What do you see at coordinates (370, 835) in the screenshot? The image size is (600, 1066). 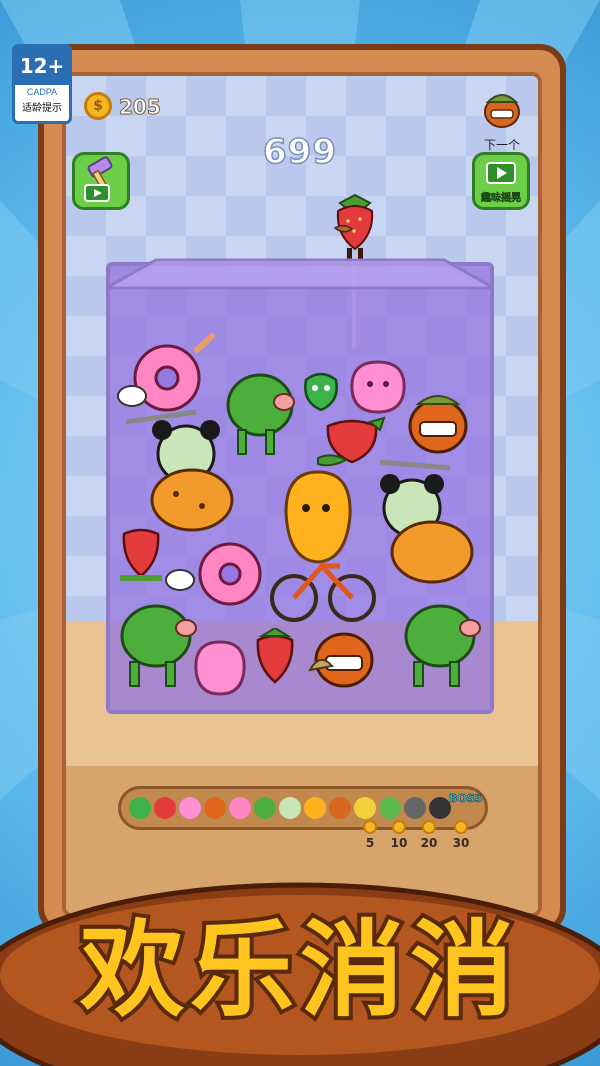 I see `reward-5: 5` at bounding box center [370, 835].